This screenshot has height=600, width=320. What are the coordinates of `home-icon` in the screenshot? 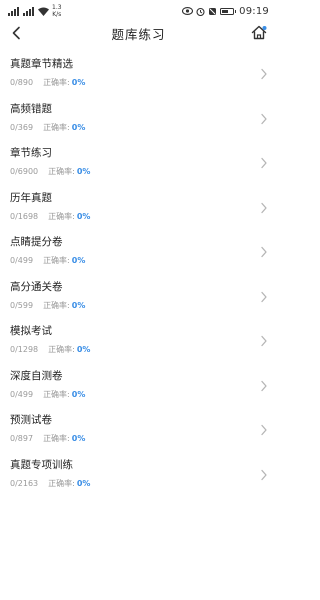 It's located at (259, 32).